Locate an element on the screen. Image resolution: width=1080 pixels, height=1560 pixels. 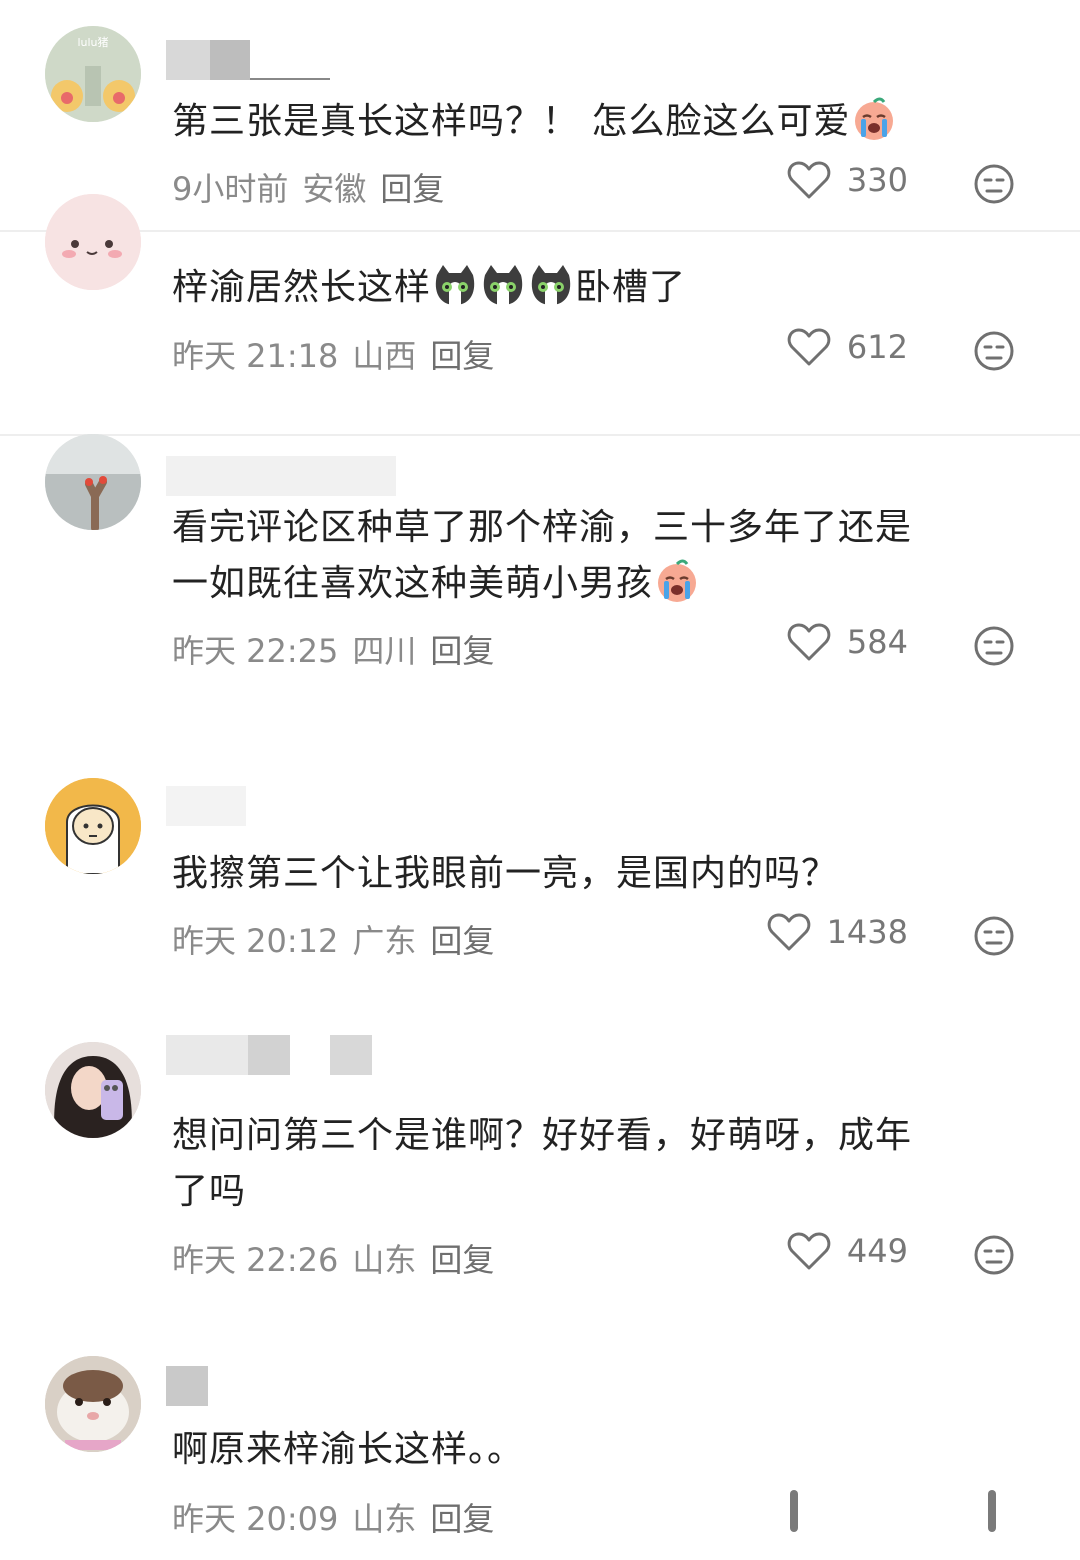
comment-location: 四川 is located at coordinates (384, 651).